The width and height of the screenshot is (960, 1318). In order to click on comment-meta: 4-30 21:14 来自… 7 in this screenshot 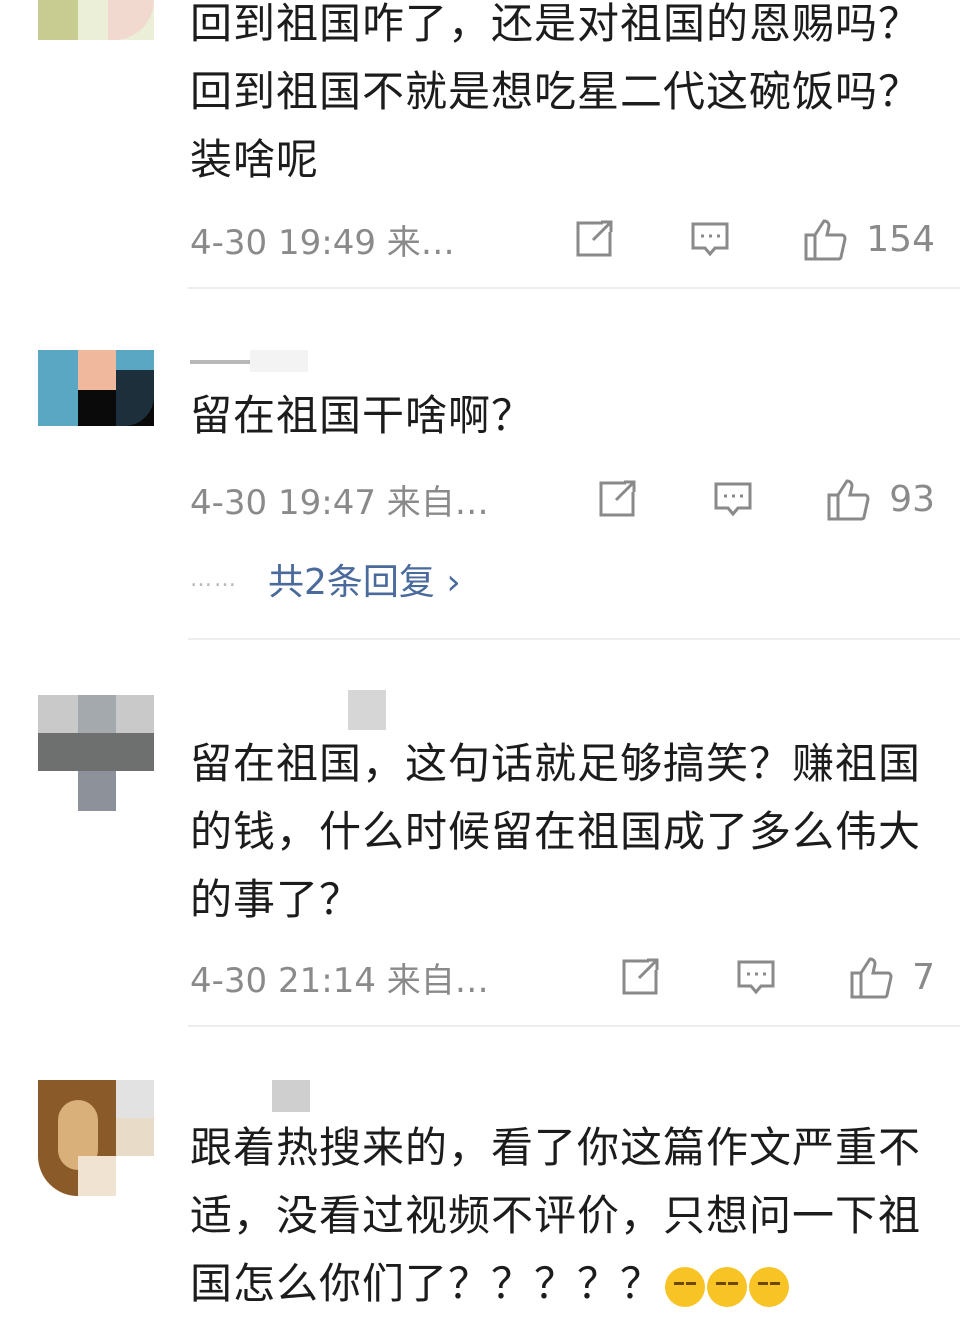, I will do `click(562, 977)`.